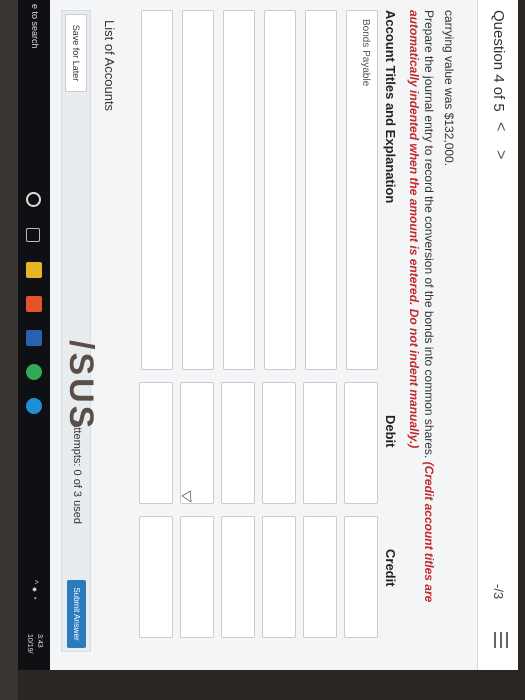 The image size is (525, 700). I want to click on action-strip, so click(76, 331).